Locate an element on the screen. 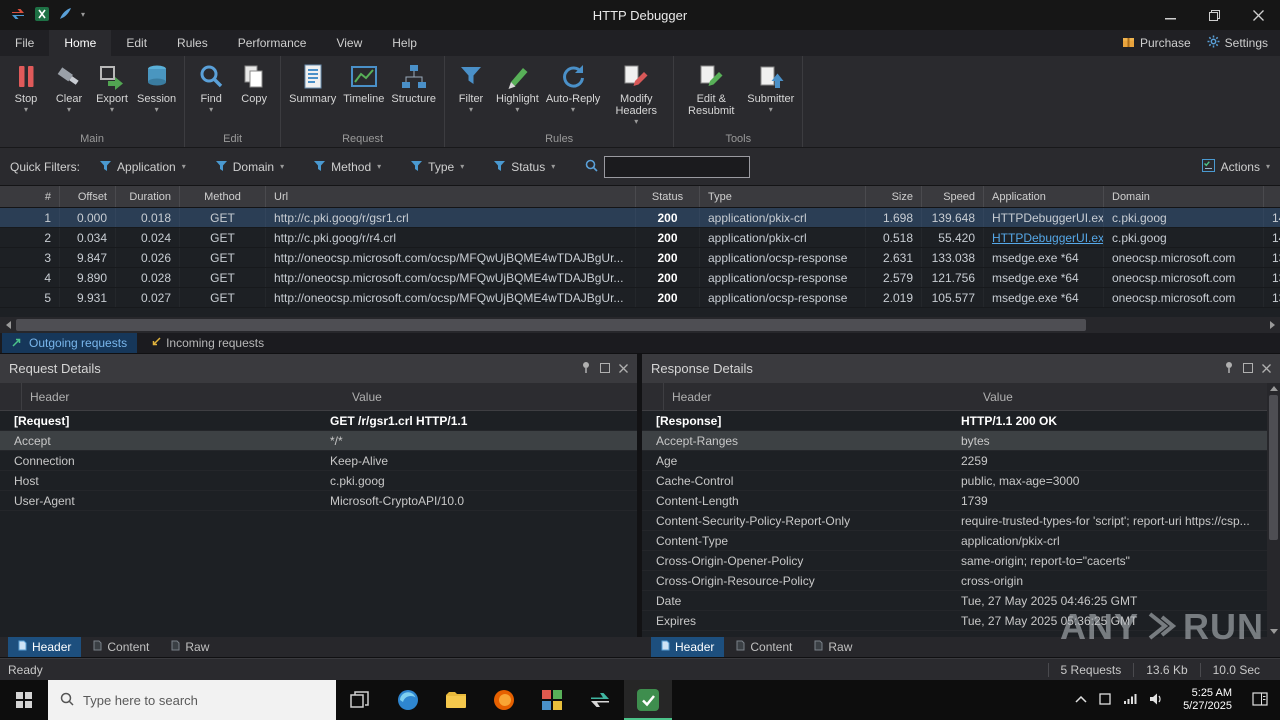 The width and height of the screenshot is (1280, 720). network-icon is located at coordinates (1130, 700).